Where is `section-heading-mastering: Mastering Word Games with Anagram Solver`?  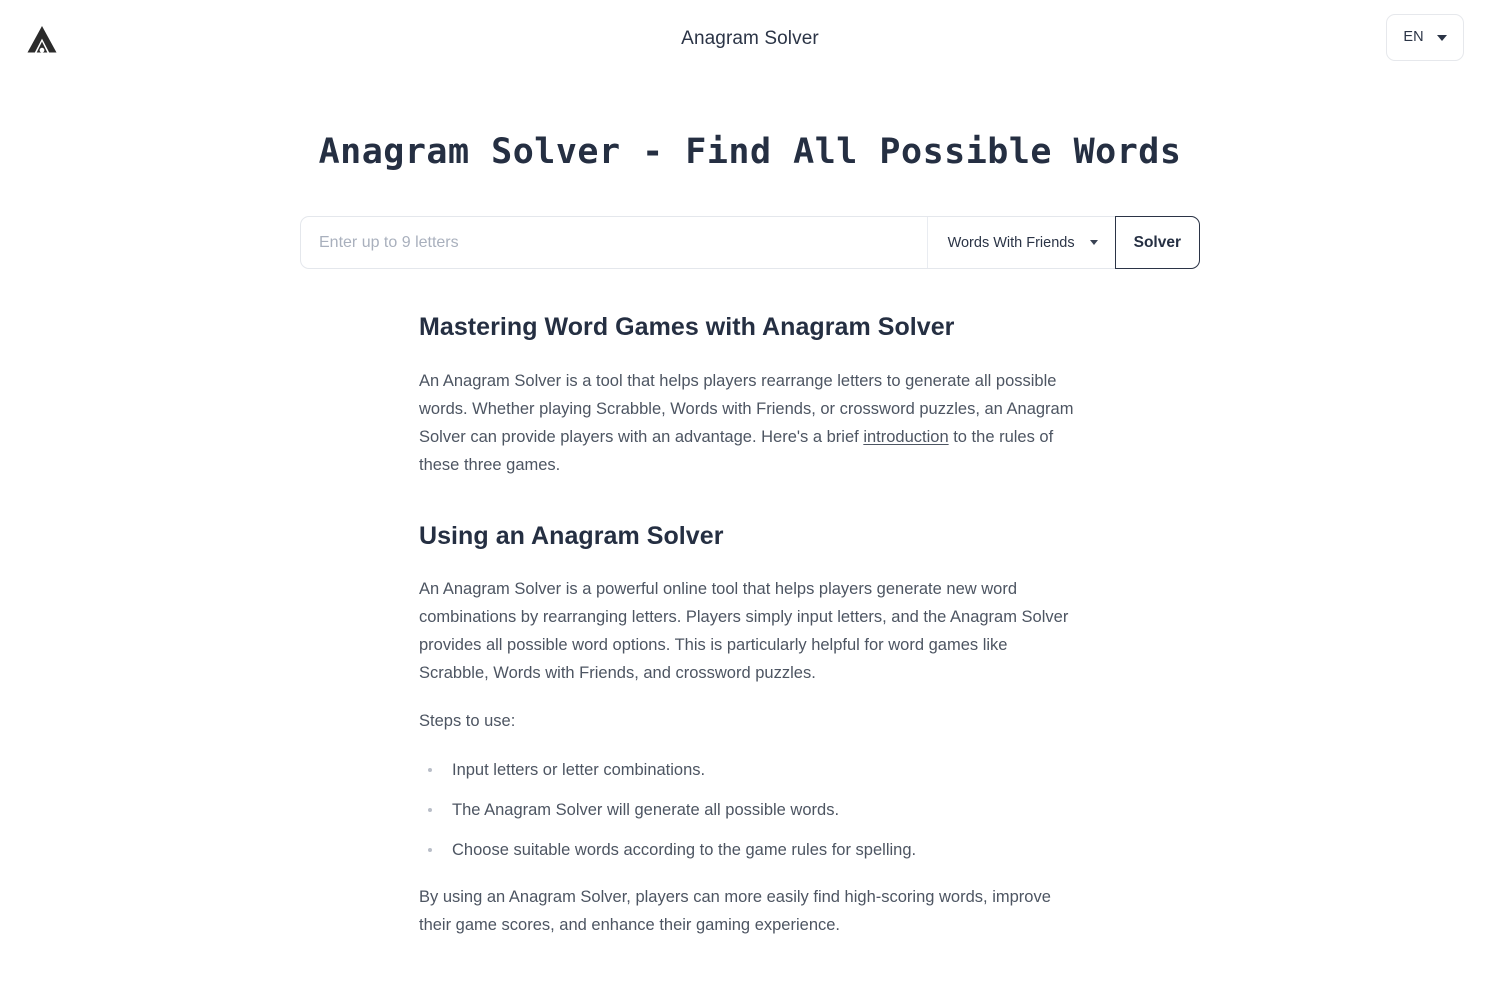
section-heading-mastering: Mastering Word Games with Anagram Solver is located at coordinates (687, 327).